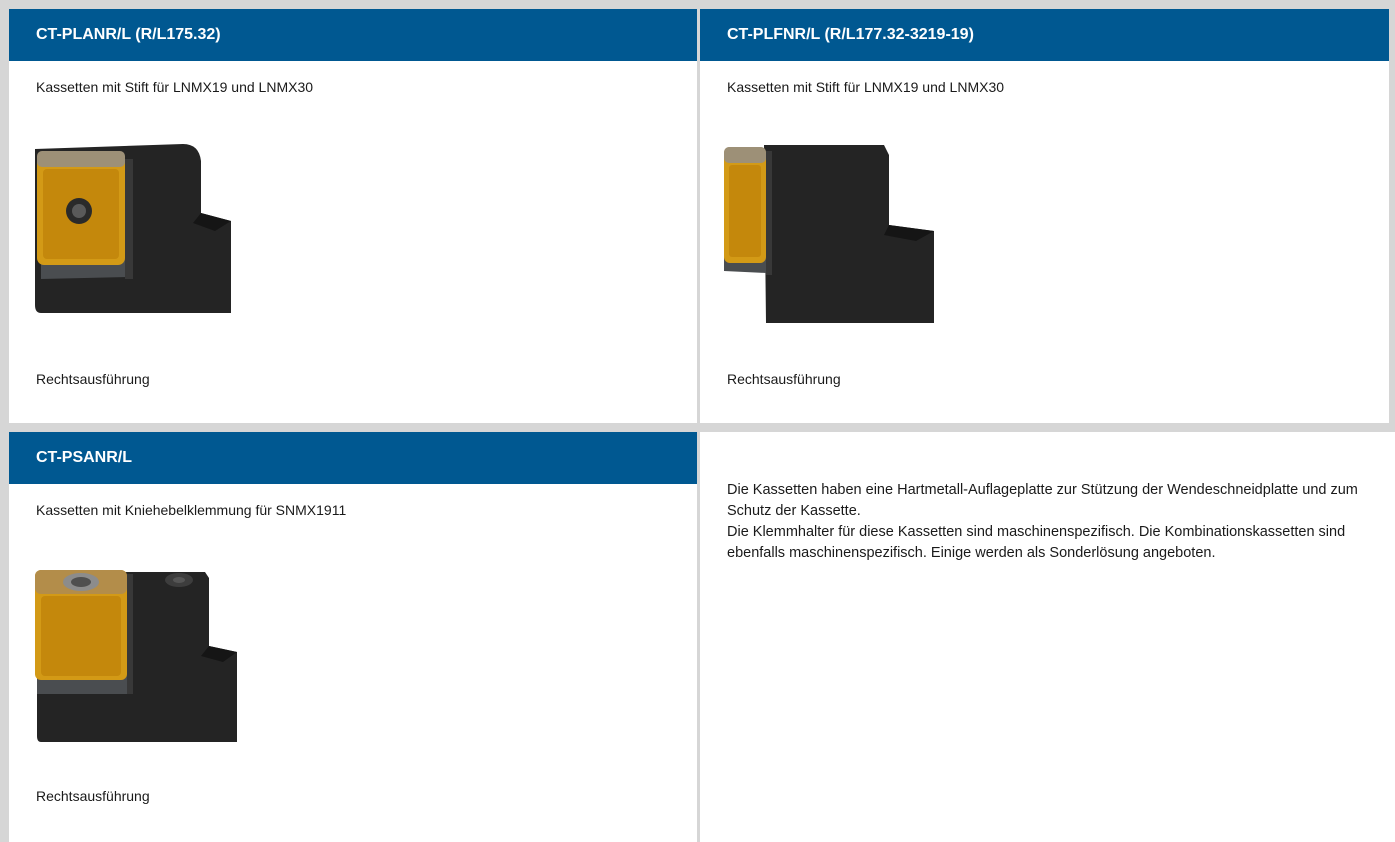 The height and width of the screenshot is (842, 1395). What do you see at coordinates (353, 35) in the screenshot?
I see `card-title: CT-PLANR/L (R/L175.32)` at bounding box center [353, 35].